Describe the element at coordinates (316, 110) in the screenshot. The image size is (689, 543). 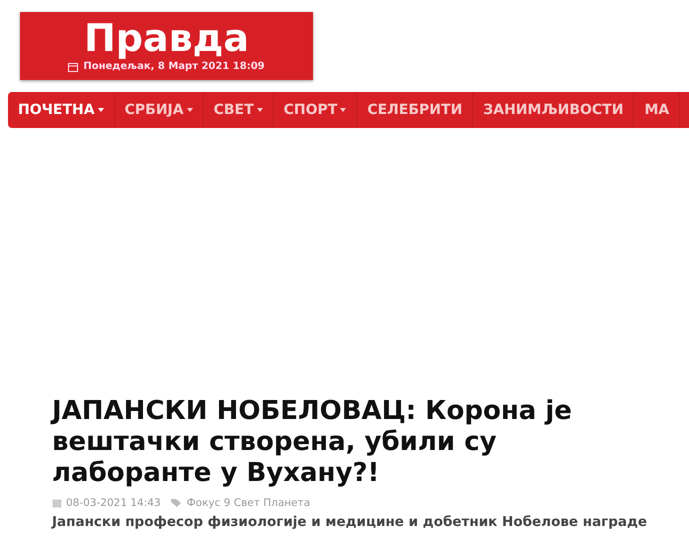
I see `nav-item: СПОРТ` at that location.